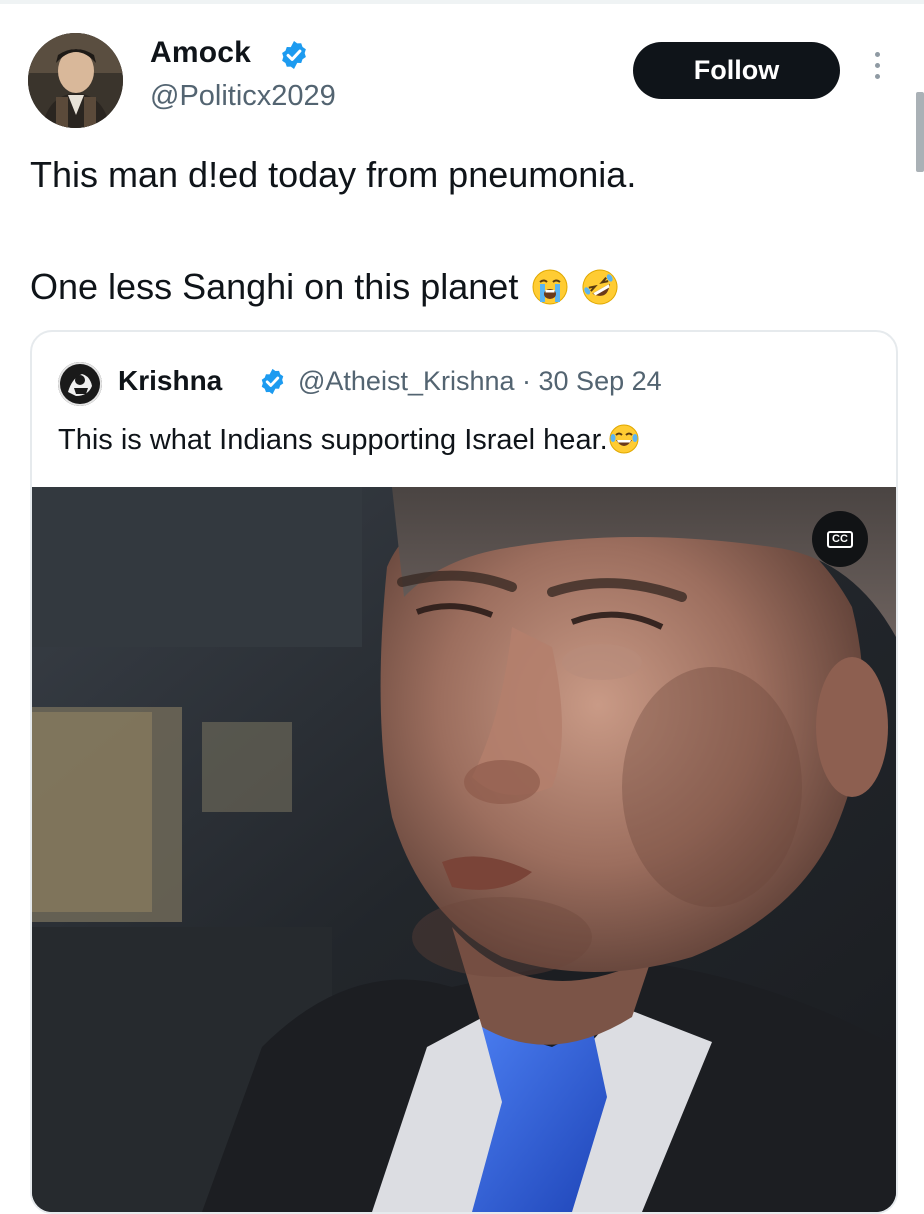  I want to click on tweet-text-line-2: One less Sanghi on this planet, so click(324, 290).